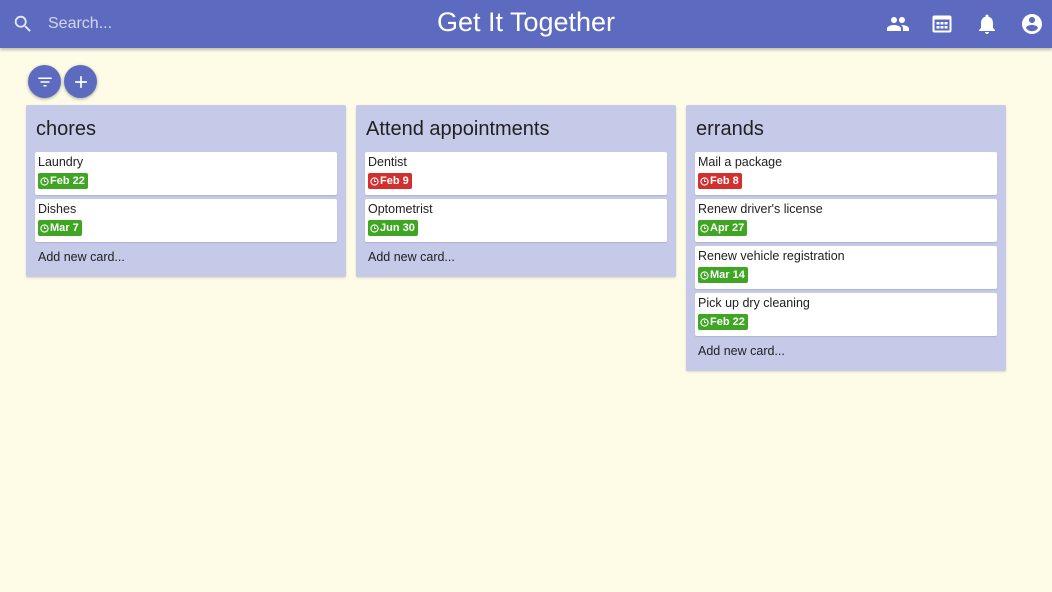  I want to click on search-input, so click(148, 24).